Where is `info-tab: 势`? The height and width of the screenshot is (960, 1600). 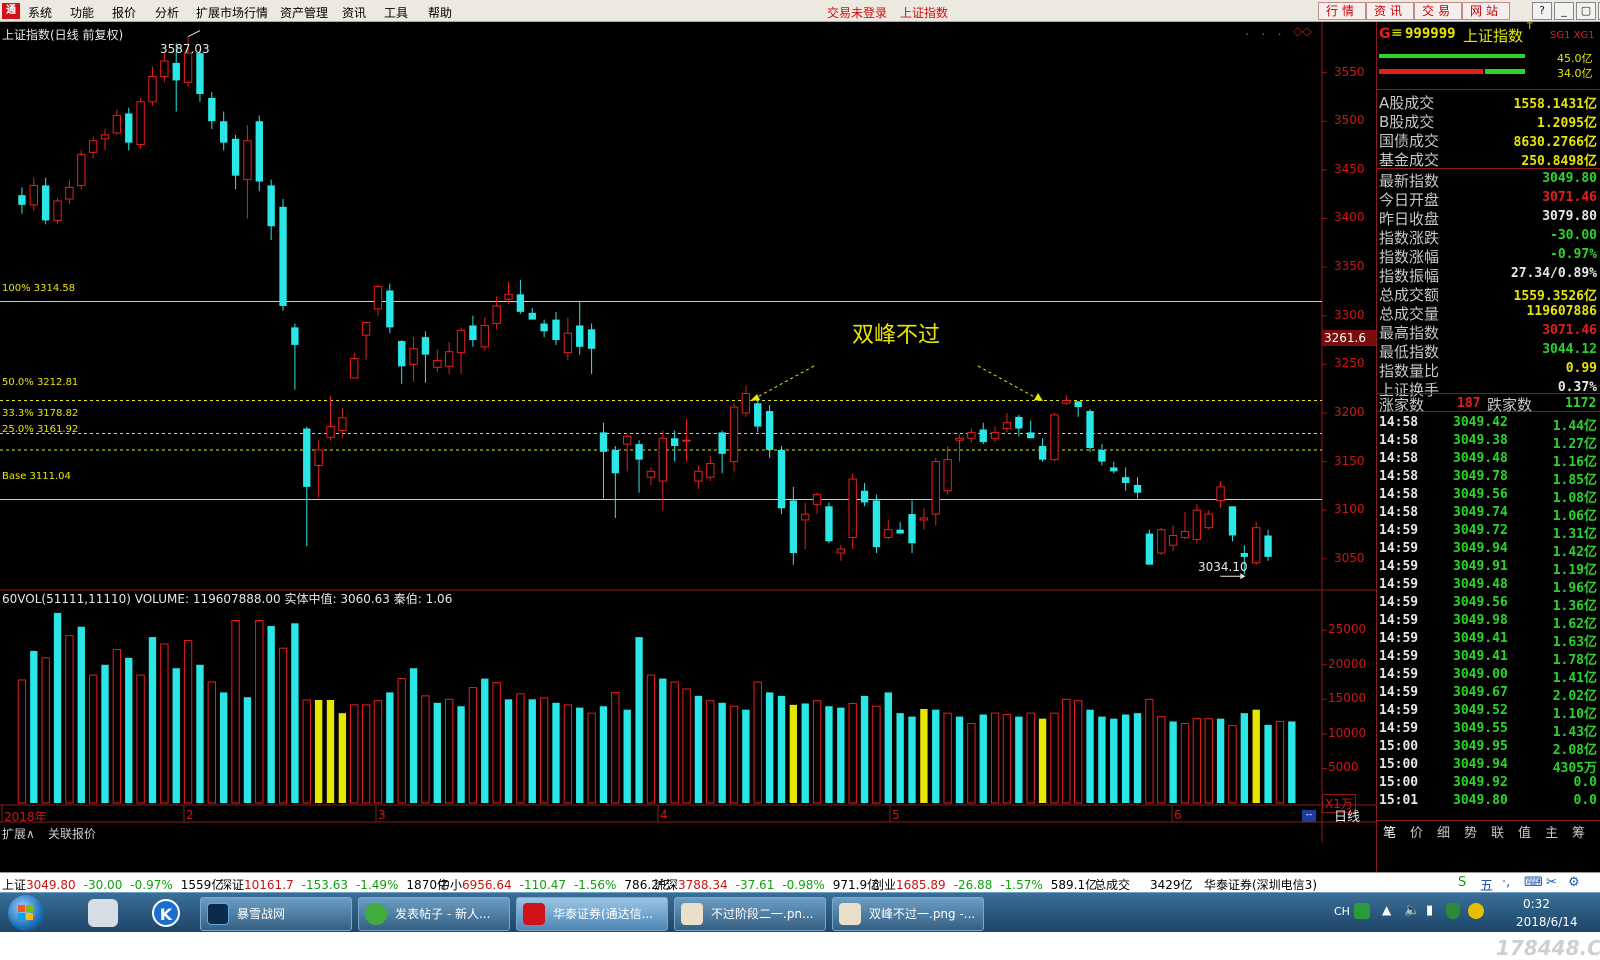
info-tab: 势 is located at coordinates (1470, 831).